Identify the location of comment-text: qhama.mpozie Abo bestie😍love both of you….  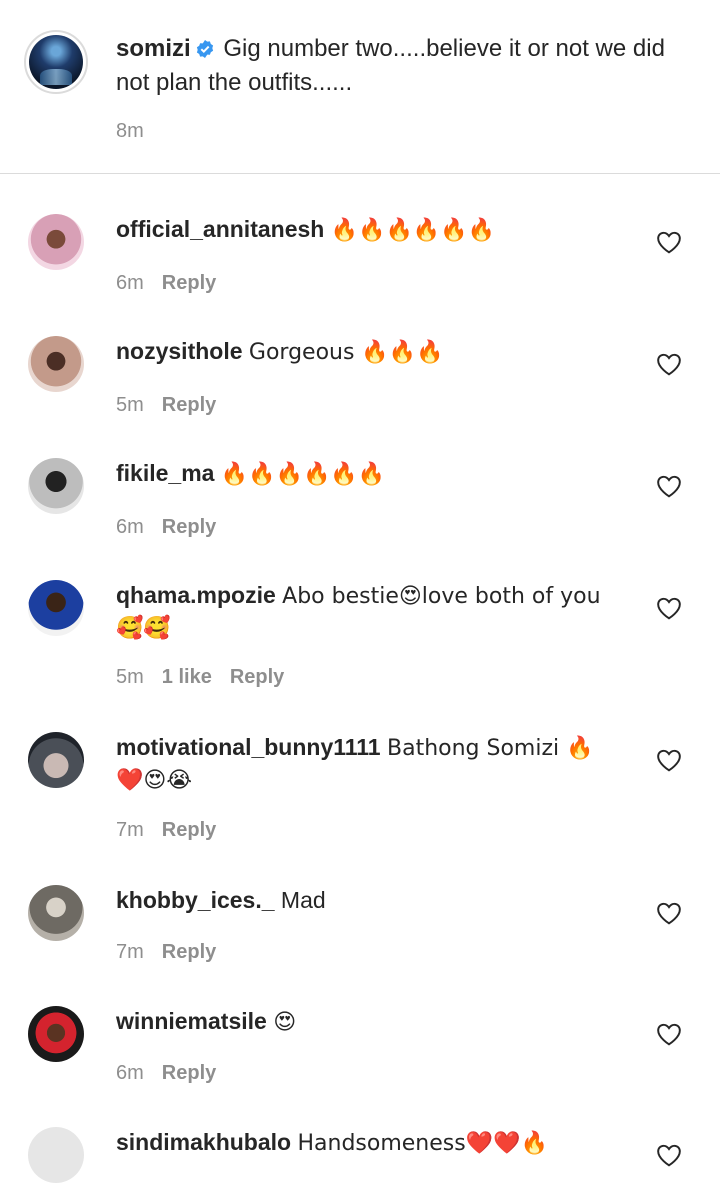
(371, 612).